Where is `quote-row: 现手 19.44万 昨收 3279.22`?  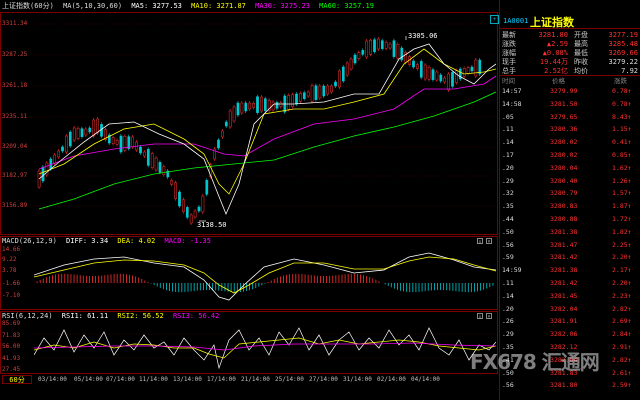 quote-row: 现手 19.44万 昨收 3279.22 is located at coordinates (570, 62).